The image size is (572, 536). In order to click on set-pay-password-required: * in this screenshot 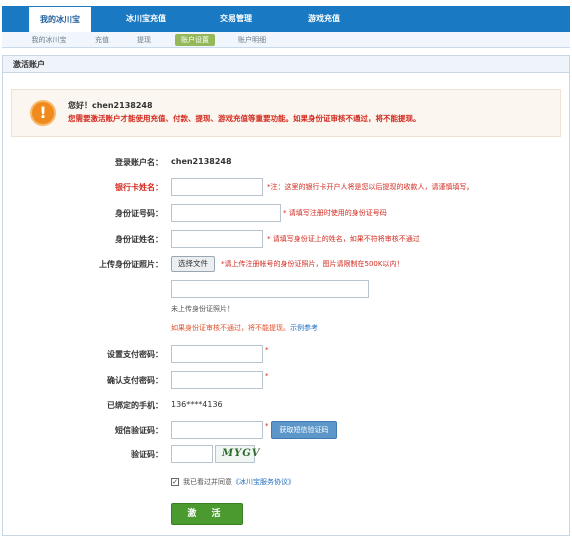, I will do `click(267, 350)`.